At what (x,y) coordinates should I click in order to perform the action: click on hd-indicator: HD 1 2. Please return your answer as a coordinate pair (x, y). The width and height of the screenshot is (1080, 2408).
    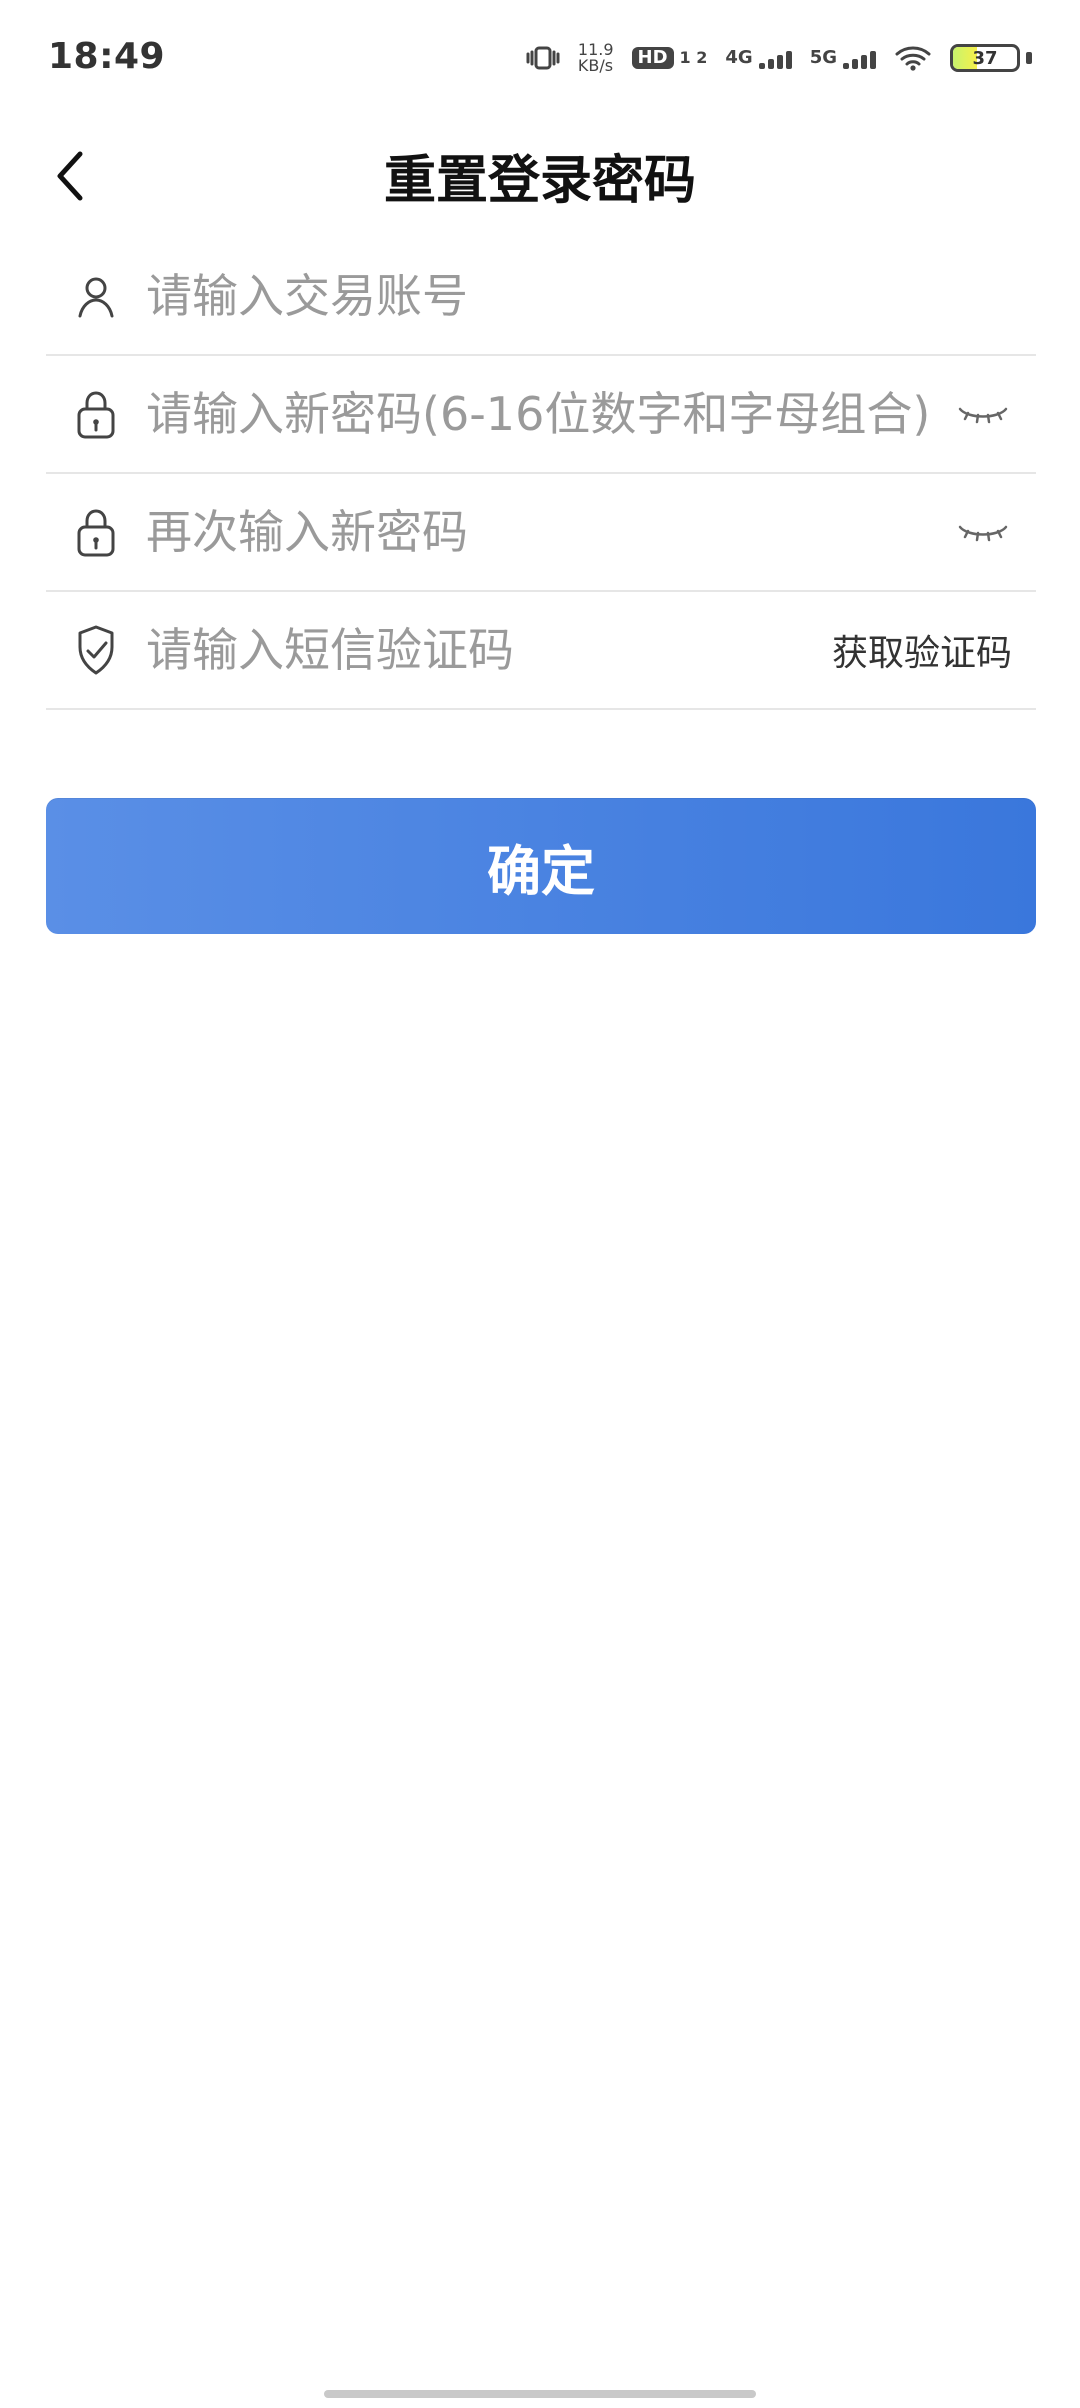
    Looking at the image, I should click on (669, 58).